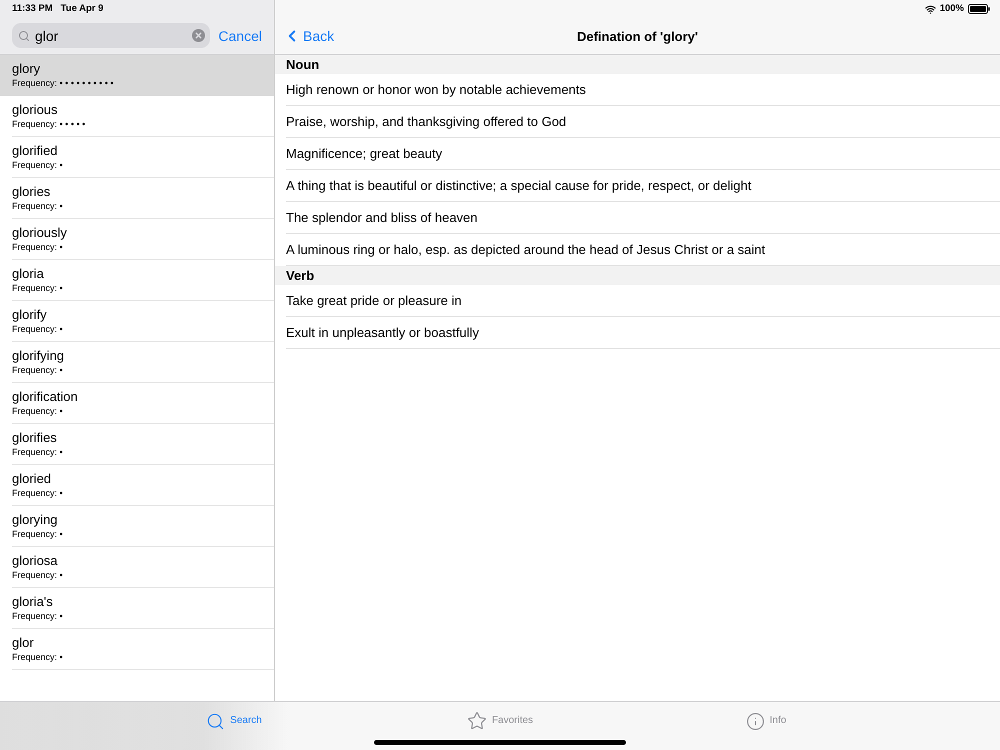  I want to click on word-label: glorifies, so click(34, 438).